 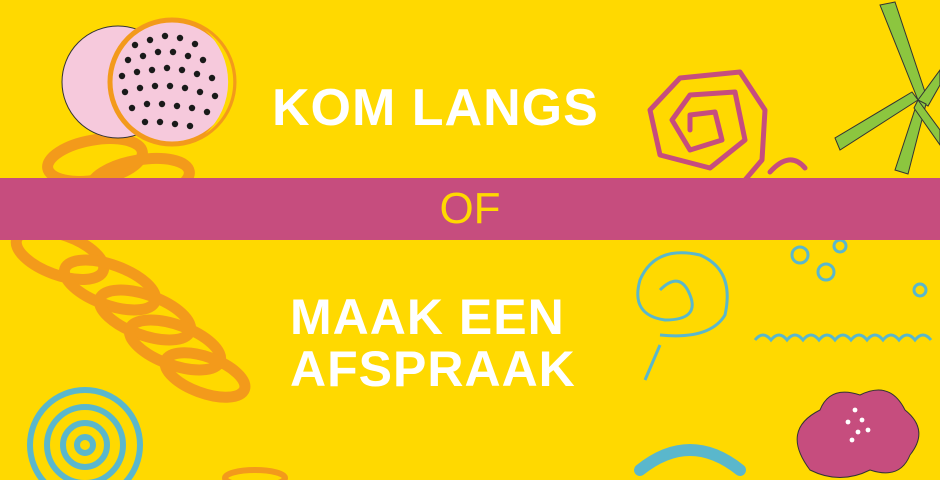 I want to click on headline-top: KOM LANGS, so click(x=435, y=108).